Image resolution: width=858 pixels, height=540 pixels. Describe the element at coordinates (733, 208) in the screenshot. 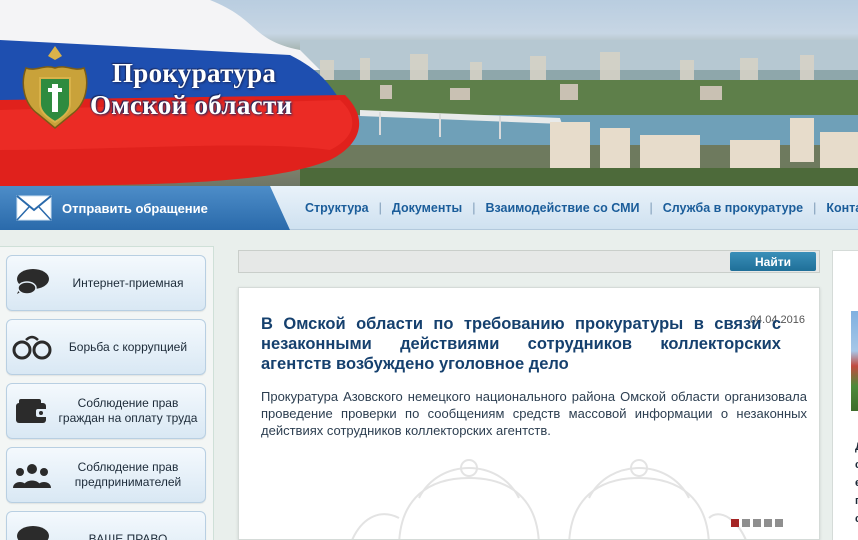

I see `menu-item-service: Служба в прокуратуре` at that location.